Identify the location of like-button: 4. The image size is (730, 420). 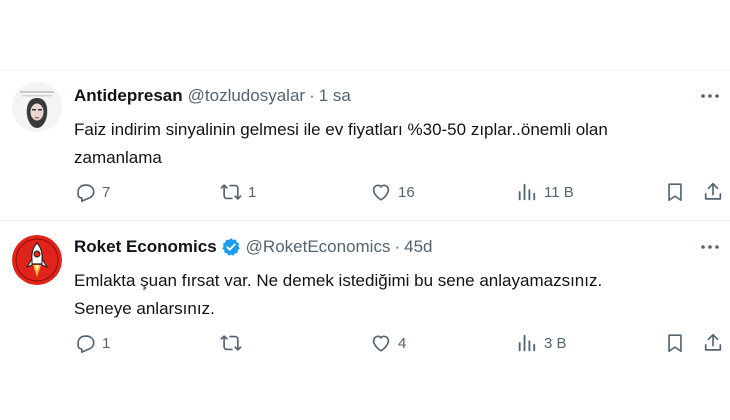
(388, 343).